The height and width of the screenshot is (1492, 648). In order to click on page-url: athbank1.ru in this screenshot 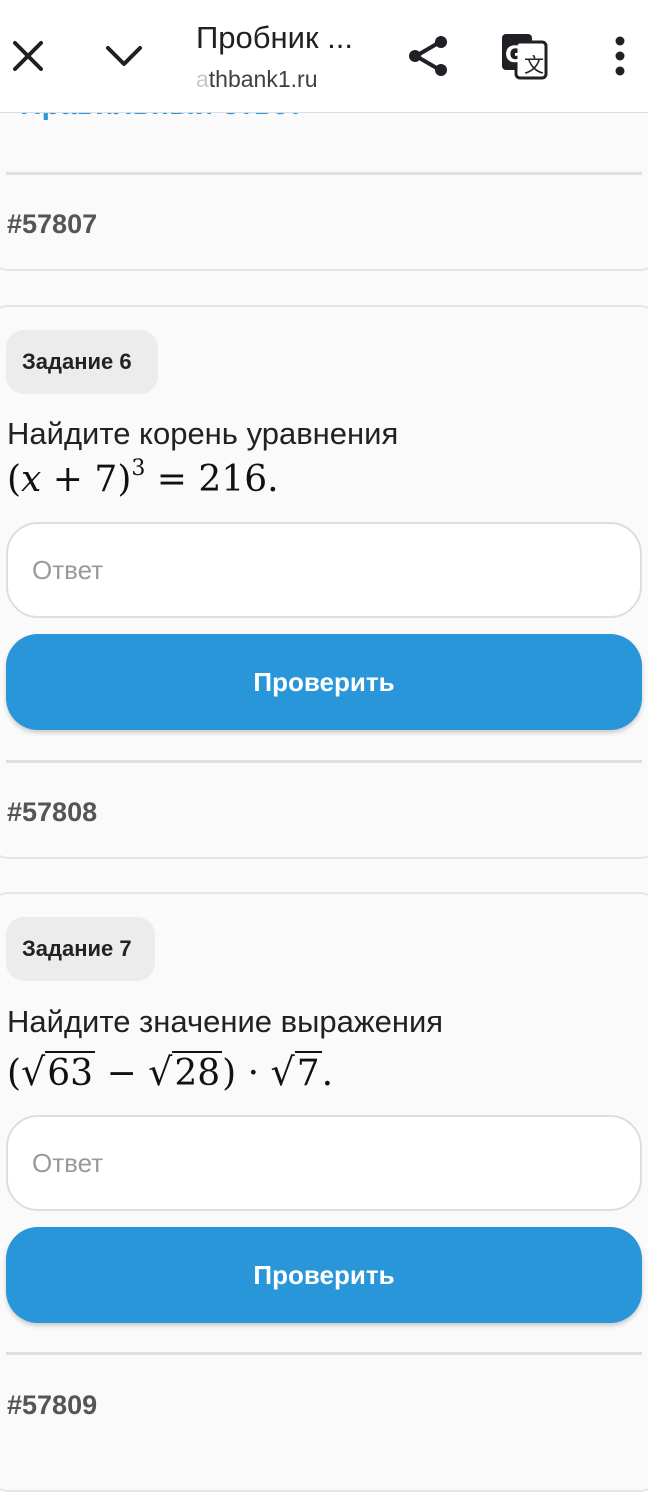, I will do `click(266, 79)`.